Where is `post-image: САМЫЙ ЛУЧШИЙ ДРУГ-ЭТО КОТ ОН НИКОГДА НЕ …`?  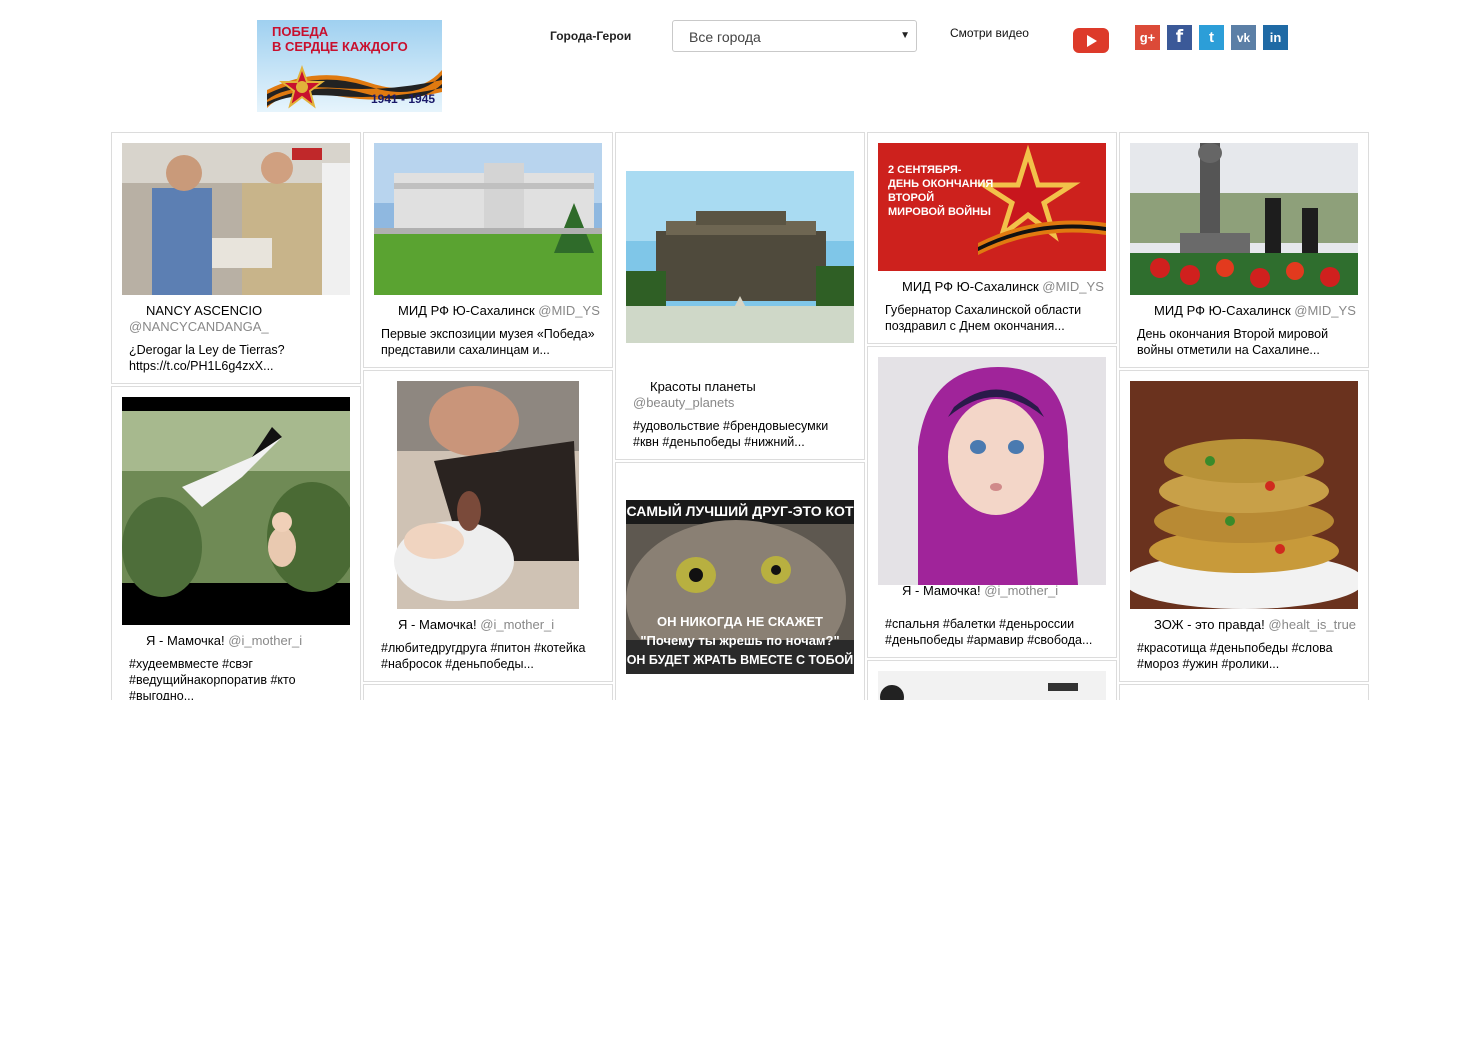 post-image: САМЫЙ ЛУЧШИЙ ДРУГ-ЭТО КОТ ОН НИКОГДА НЕ … is located at coordinates (740, 587).